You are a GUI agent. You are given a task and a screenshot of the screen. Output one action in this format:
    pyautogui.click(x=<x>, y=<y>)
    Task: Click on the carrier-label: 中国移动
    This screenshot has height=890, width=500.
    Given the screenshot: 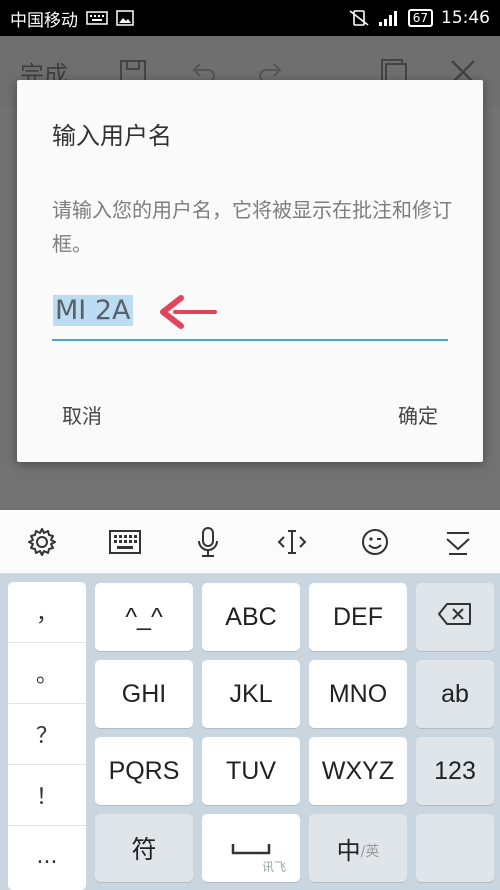 What is the action you would take?
    pyautogui.click(x=44, y=20)
    